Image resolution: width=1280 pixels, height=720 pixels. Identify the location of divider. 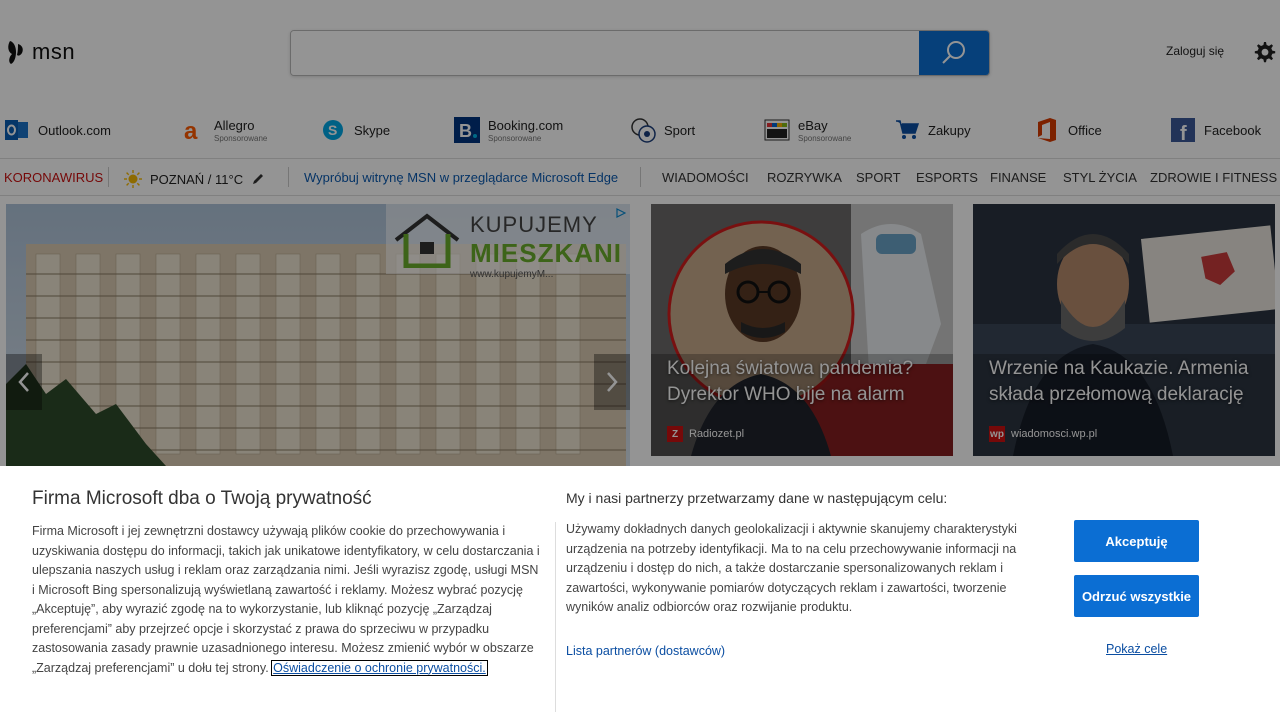
(555, 617).